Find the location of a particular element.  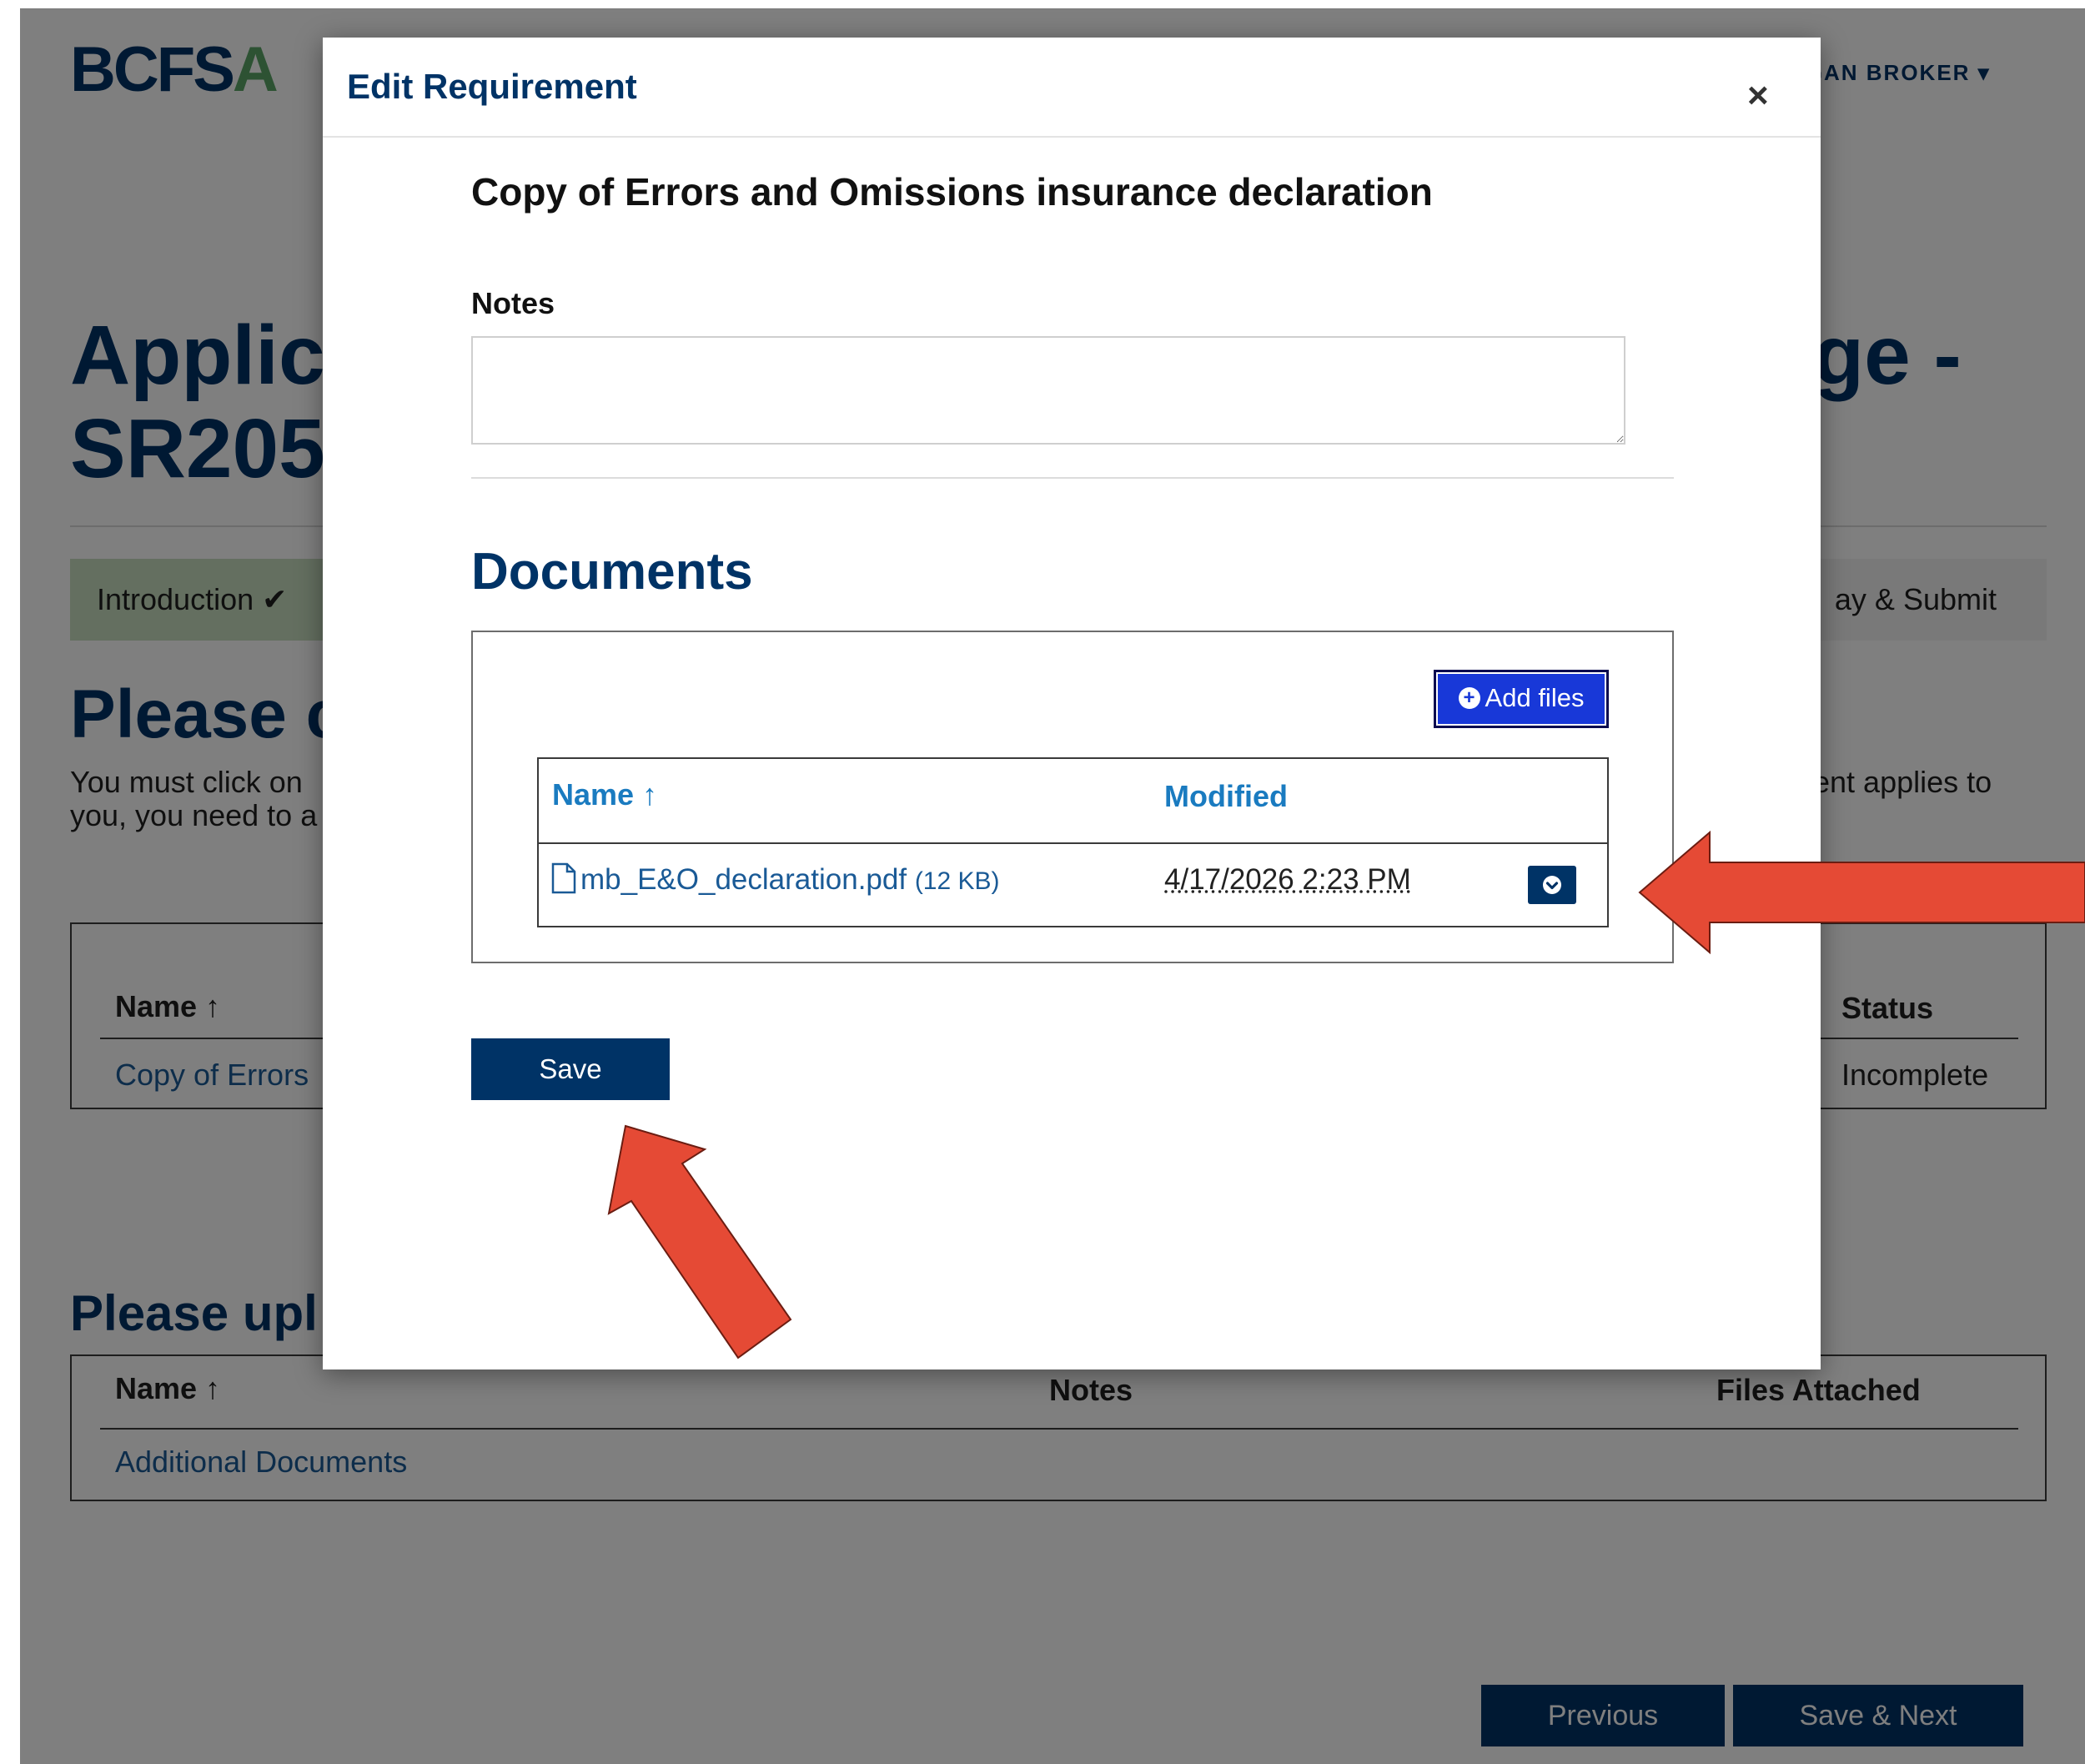

annotation-arrow-up-icon is located at coordinates (699, 1241).